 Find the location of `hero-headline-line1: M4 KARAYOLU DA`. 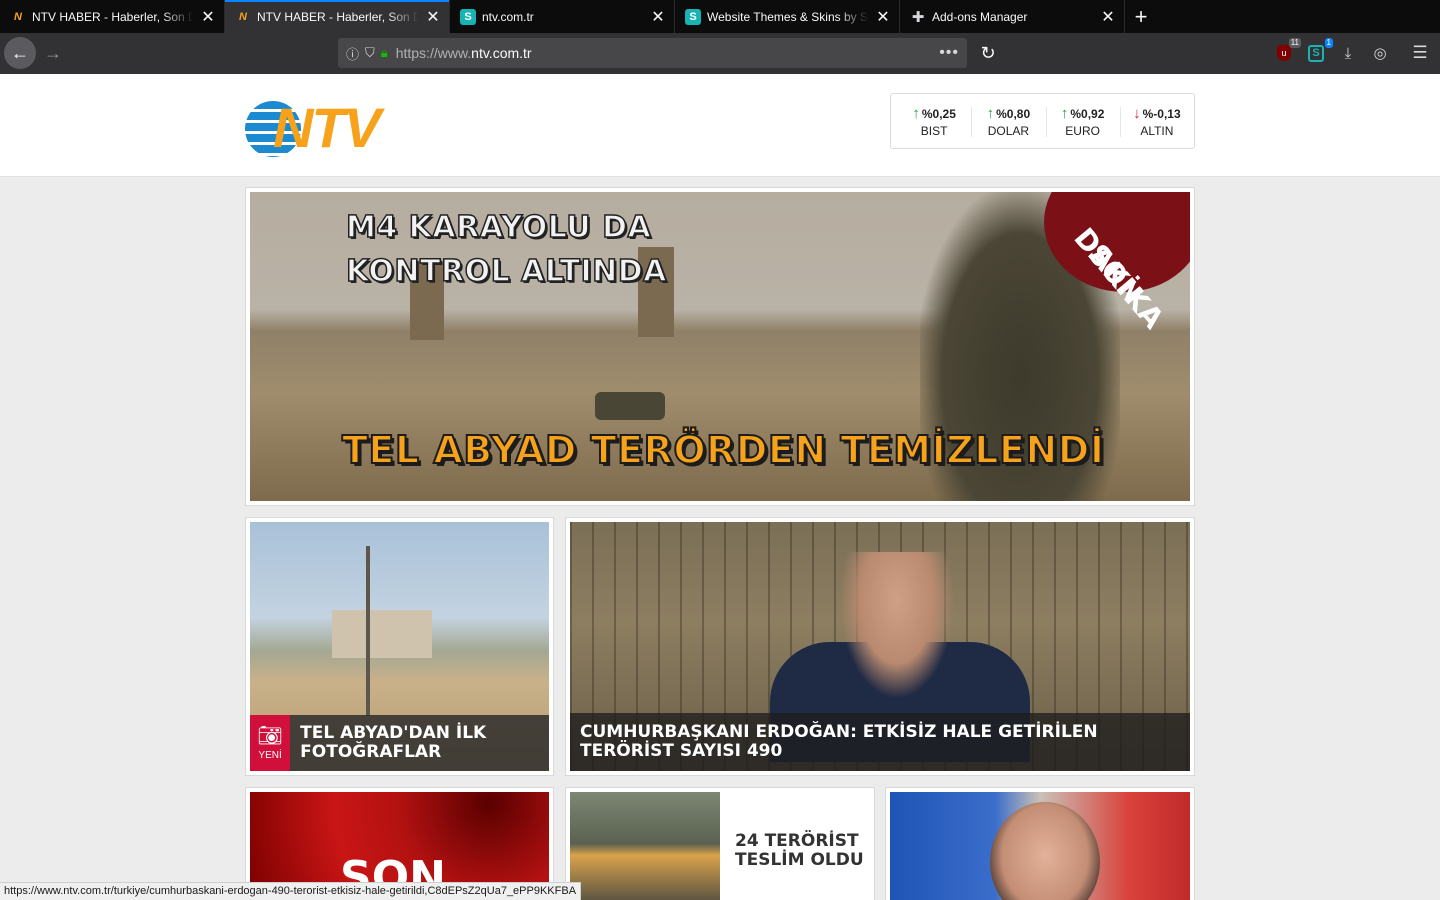

hero-headline-line1: M4 KARAYOLU DA is located at coordinates (498, 227).